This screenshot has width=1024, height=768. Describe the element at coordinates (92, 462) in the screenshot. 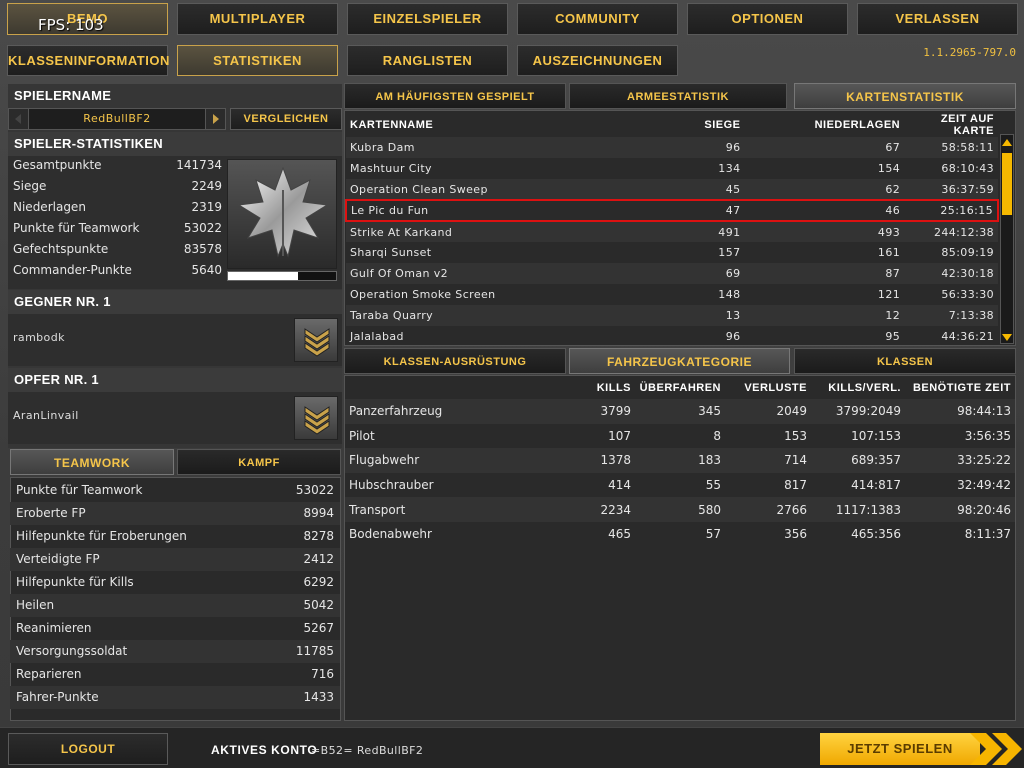

I see `tab-teamwork: TEAMWORK` at that location.